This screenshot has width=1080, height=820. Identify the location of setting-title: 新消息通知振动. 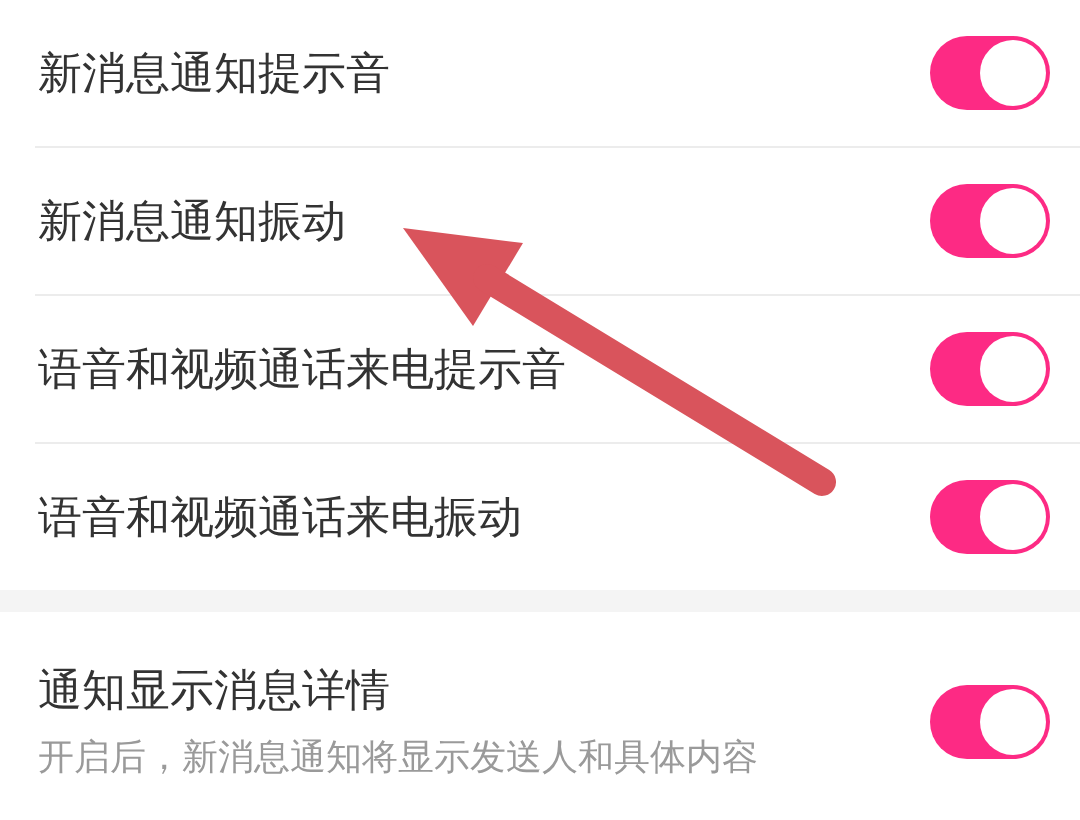
(192, 221).